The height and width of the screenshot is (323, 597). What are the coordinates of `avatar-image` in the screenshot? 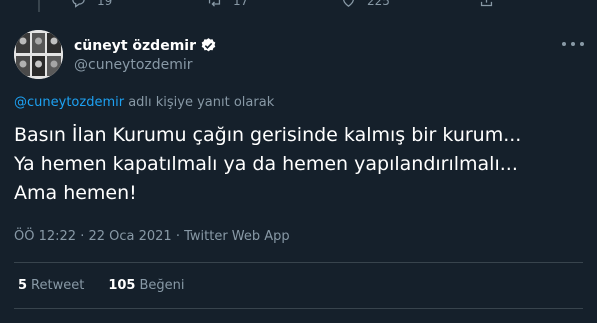 It's located at (38, 54).